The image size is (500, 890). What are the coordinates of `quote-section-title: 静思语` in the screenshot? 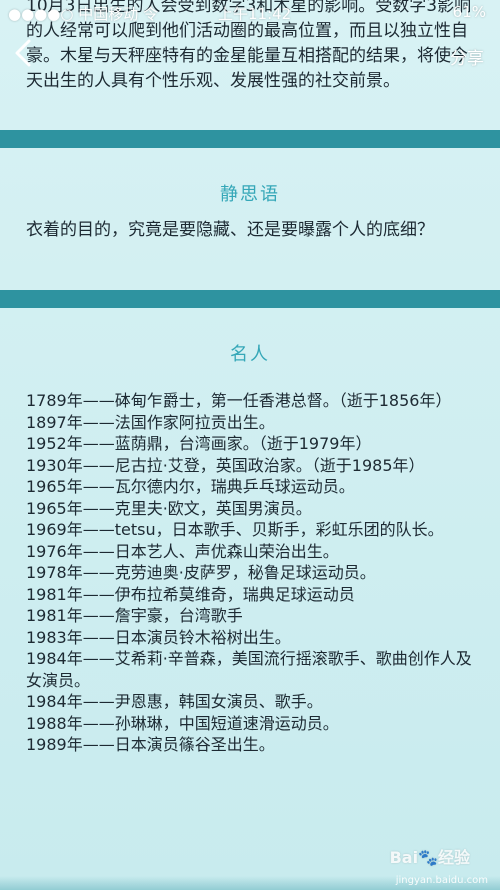 It's located at (250, 194).